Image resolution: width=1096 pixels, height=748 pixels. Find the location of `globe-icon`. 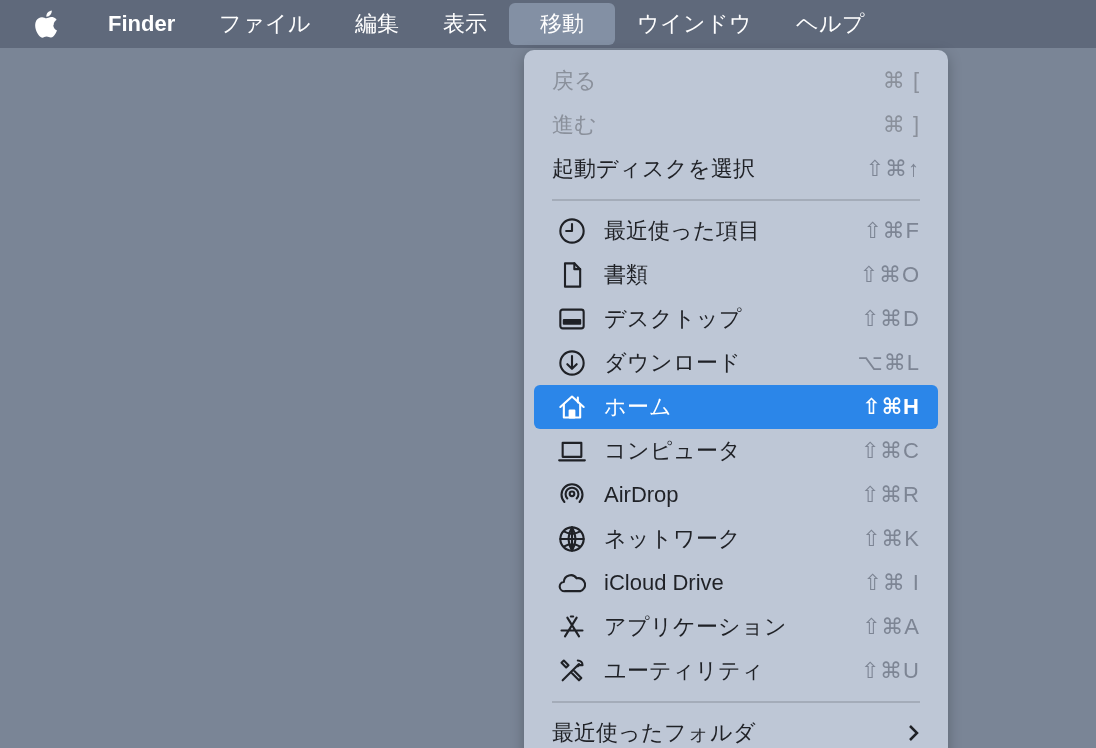

globe-icon is located at coordinates (572, 539).